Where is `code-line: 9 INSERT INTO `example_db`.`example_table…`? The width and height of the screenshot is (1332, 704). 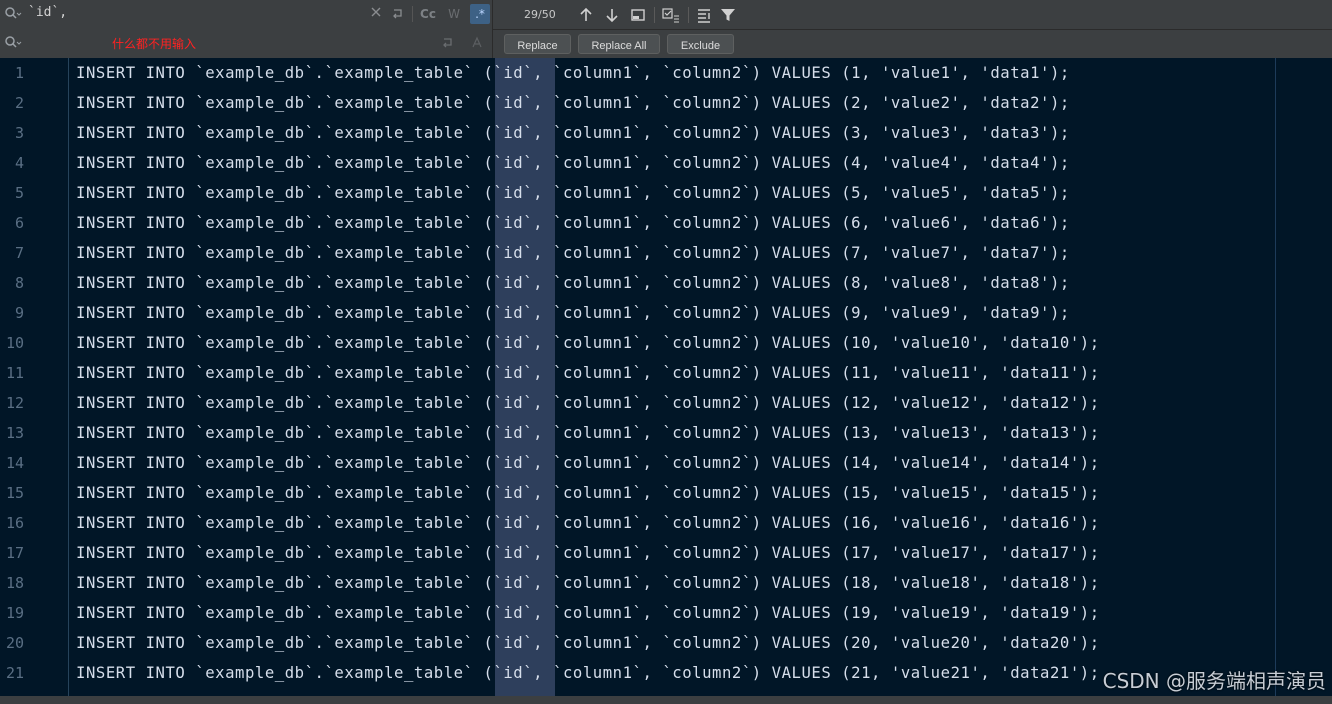
code-line: 9 INSERT INTO `example_db`.`example_table… is located at coordinates (666, 313).